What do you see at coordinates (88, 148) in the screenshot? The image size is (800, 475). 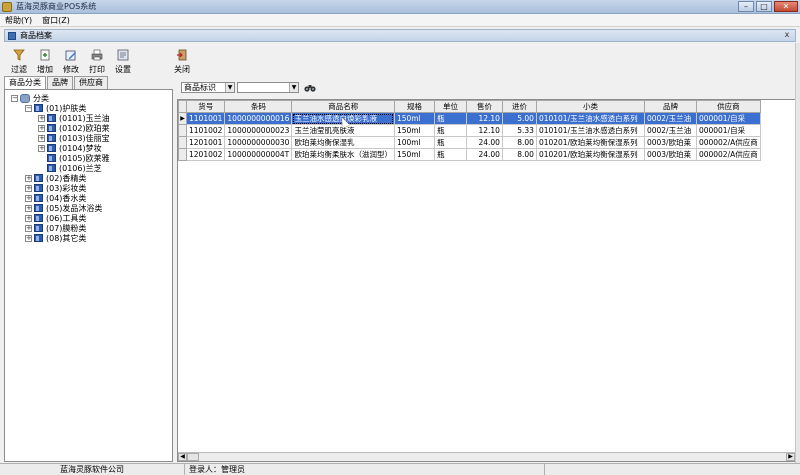 I see `tree-node-0104: + (0104)梦妆` at bounding box center [88, 148].